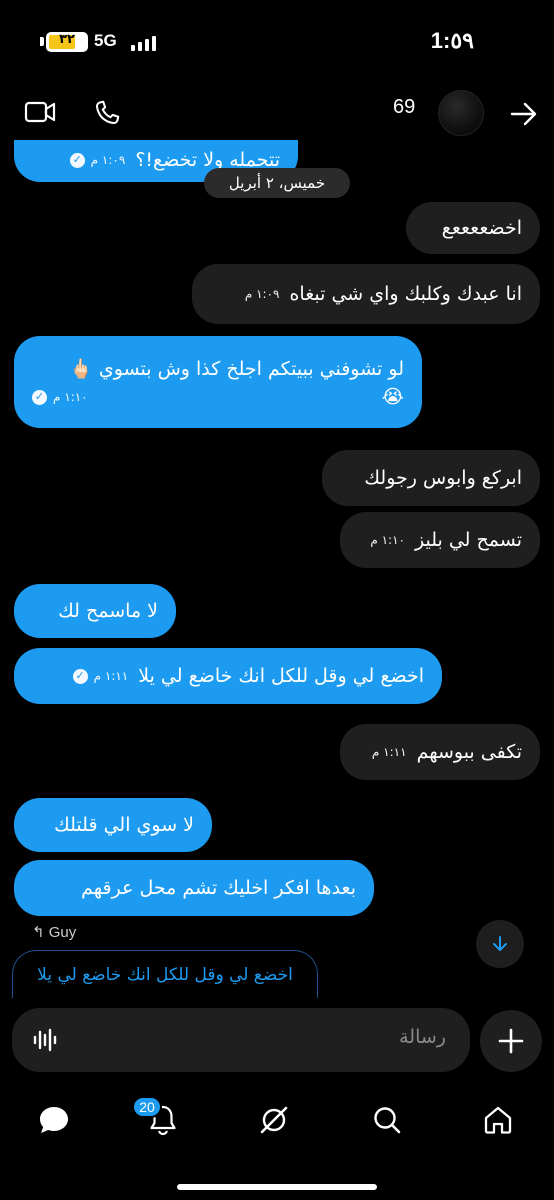  Describe the element at coordinates (498, 1120) in the screenshot. I see `home-icon` at that location.